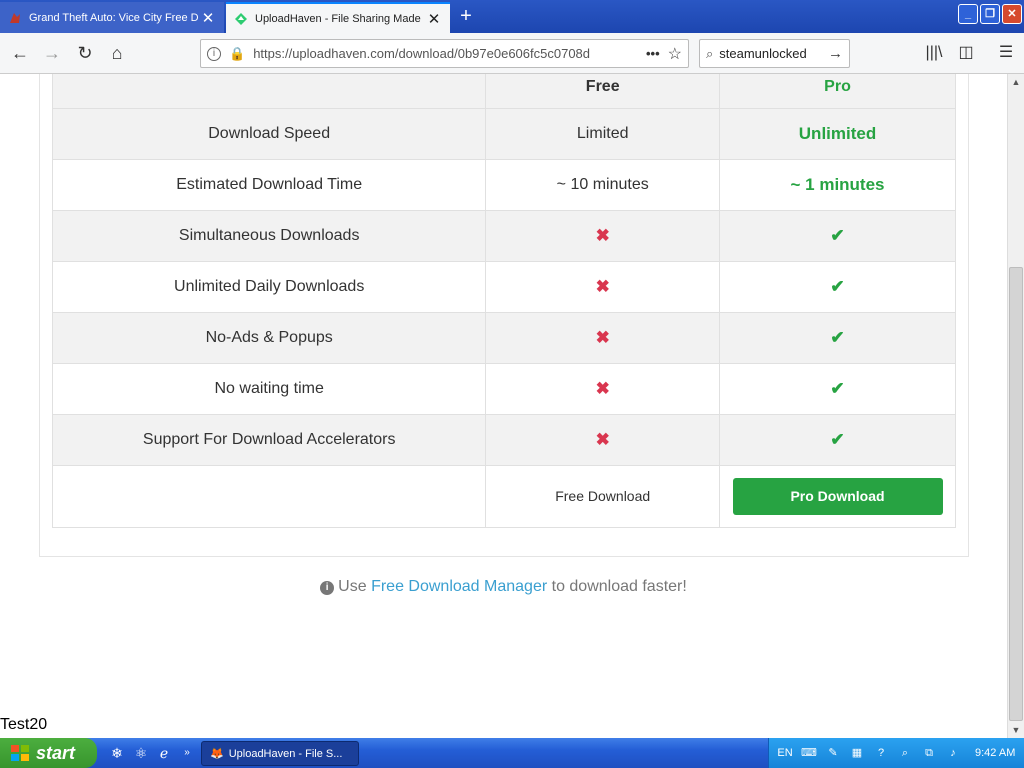 Image resolution: width=1024 pixels, height=768 pixels. I want to click on table-row: Support For Download Accelerators ✖ ✔, so click(503, 440).